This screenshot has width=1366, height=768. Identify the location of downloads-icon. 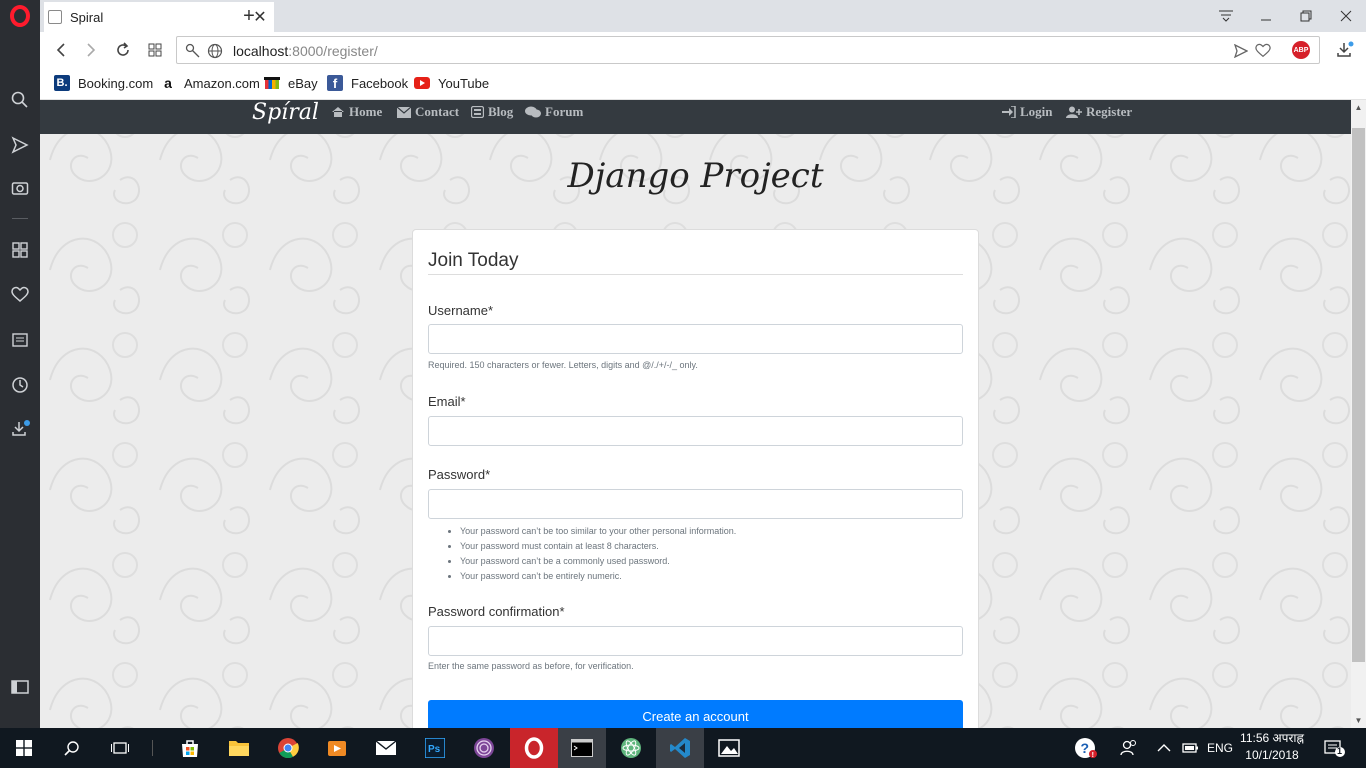
(20, 429).